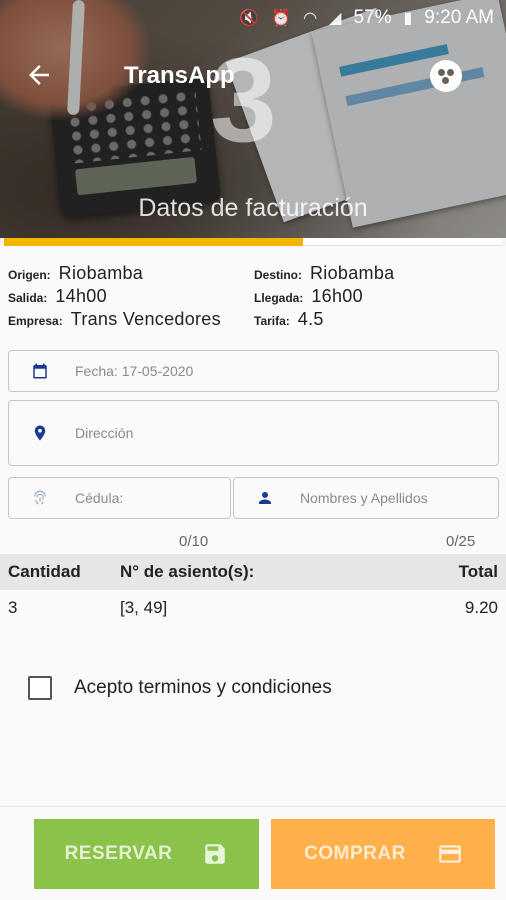 This screenshot has height=900, width=506. I want to click on fare-label: Tarifa:, so click(272, 321).